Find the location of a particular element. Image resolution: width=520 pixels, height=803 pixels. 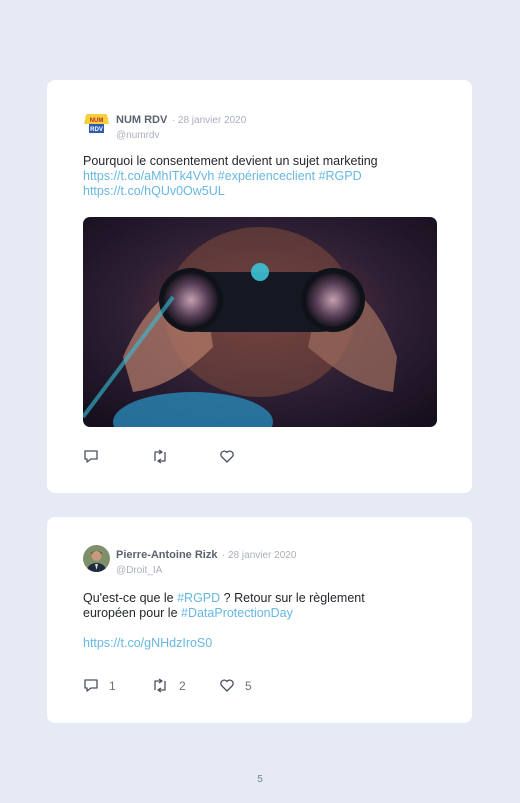

like-button is located at coordinates (253, 456).